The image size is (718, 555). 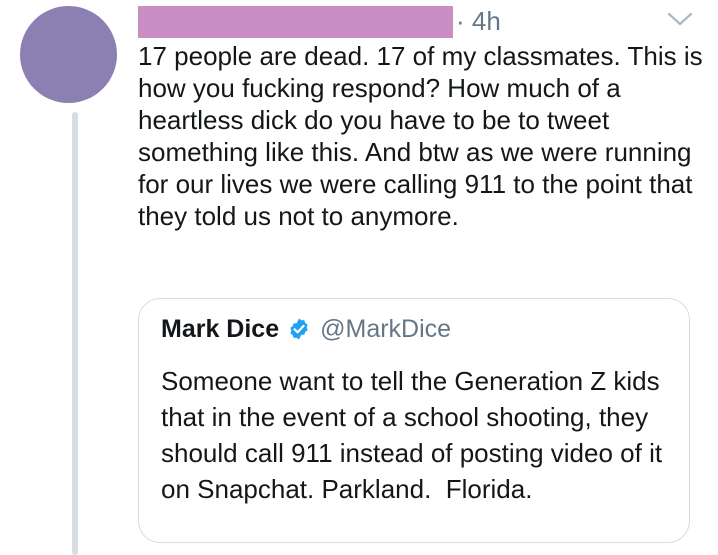 I want to click on quoted-author-name: Mark Dice, so click(x=220, y=329).